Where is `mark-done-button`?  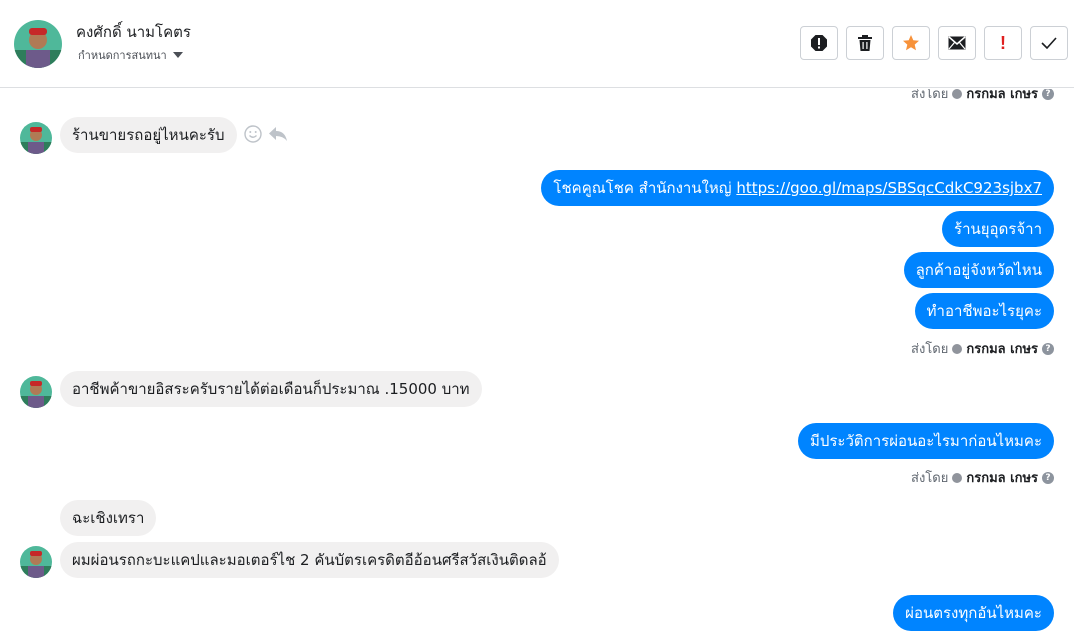
mark-done-button is located at coordinates (1049, 43).